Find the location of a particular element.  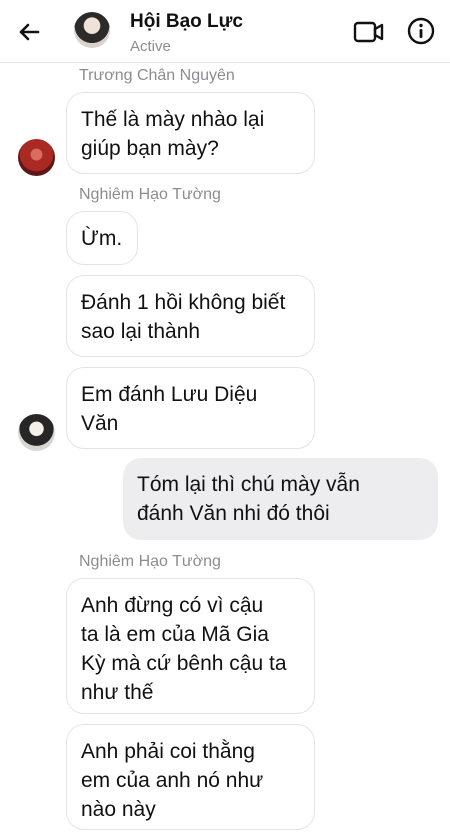

message-bubble: Ừm. is located at coordinates (102, 238).